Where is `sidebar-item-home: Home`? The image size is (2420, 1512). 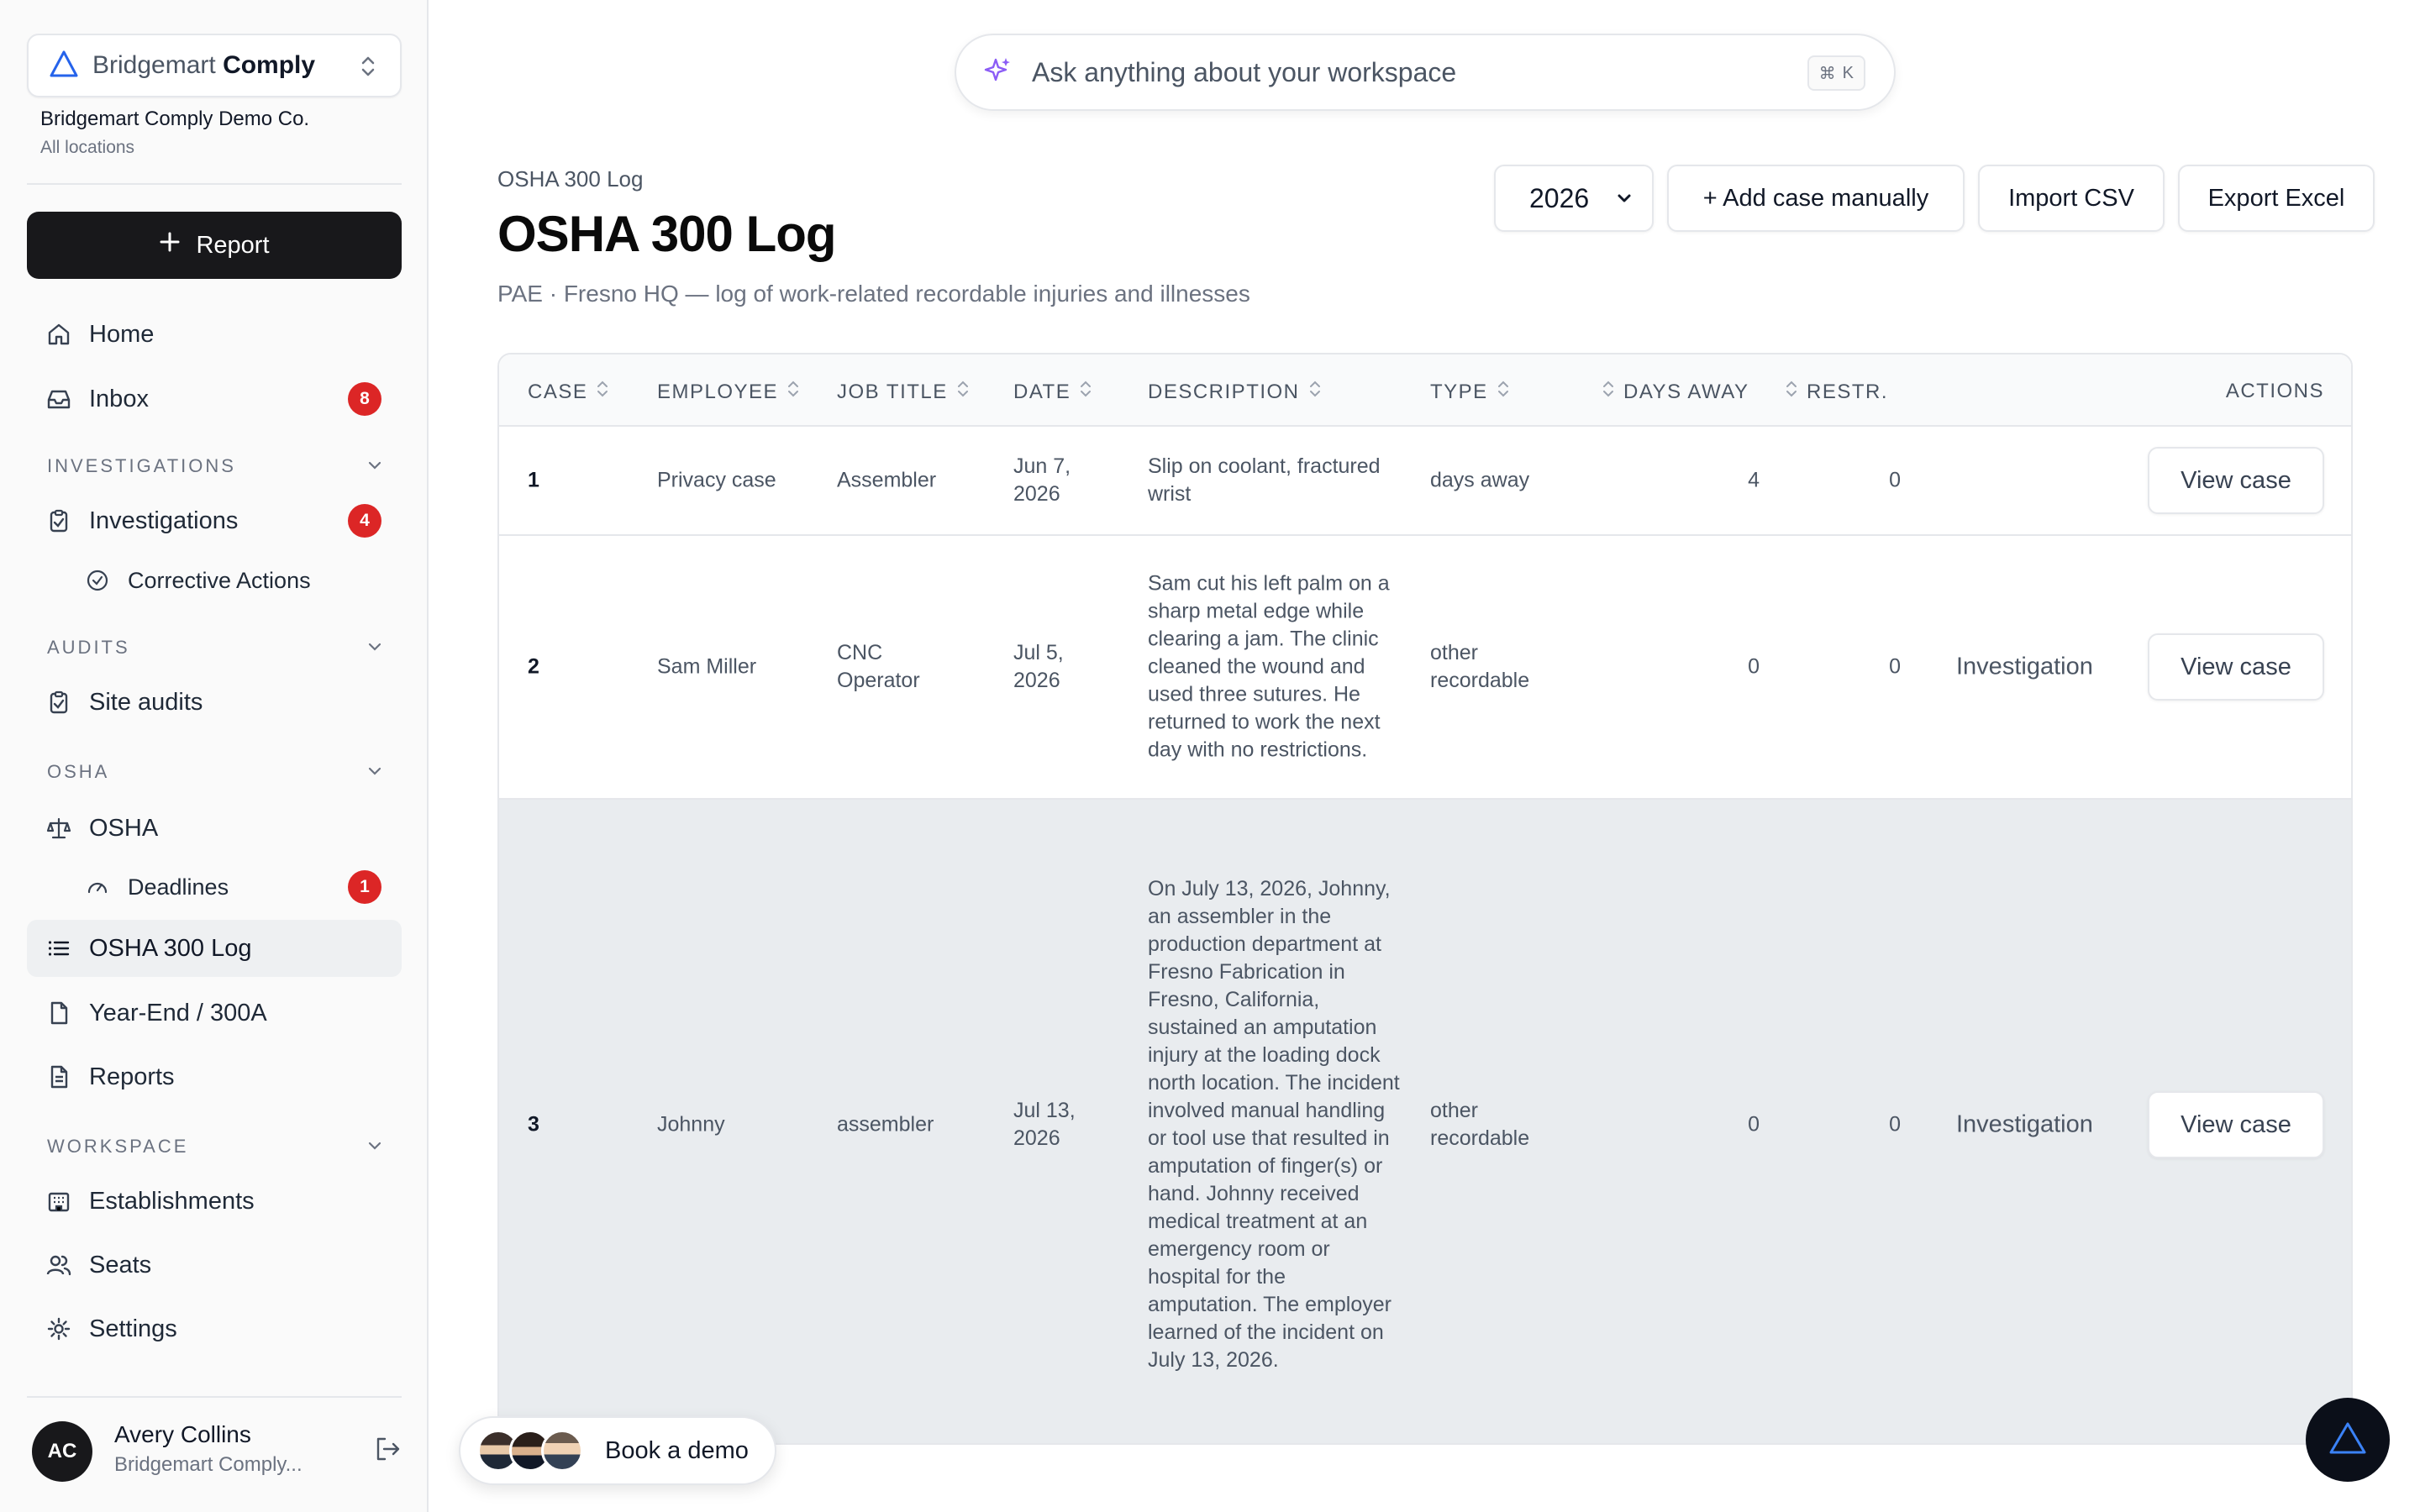
sidebar-item-home: Home is located at coordinates (214, 334).